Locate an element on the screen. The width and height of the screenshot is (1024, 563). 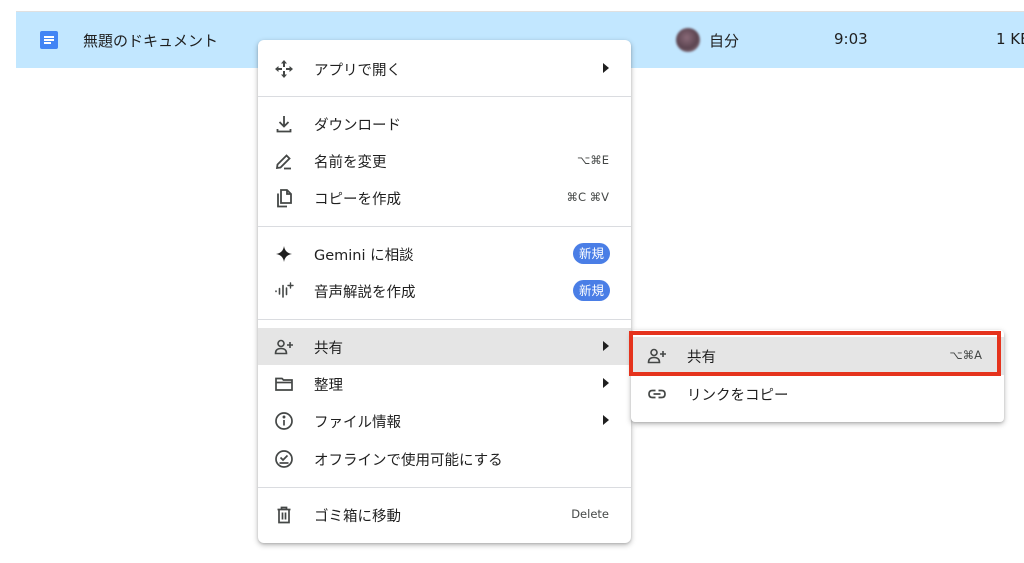
sparkle-icon is located at coordinates (284, 254).